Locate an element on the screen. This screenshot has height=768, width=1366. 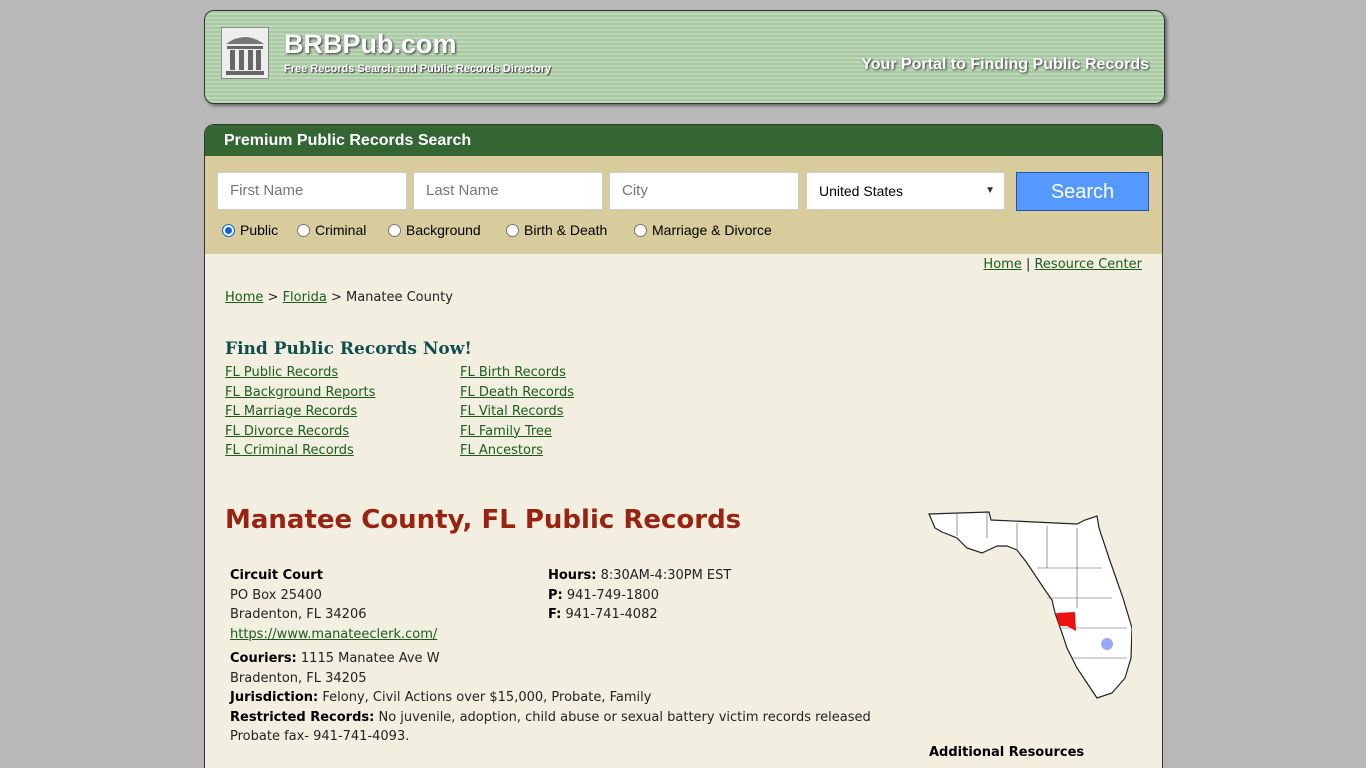
search-title: Premium Public Records Search is located at coordinates (683, 140).